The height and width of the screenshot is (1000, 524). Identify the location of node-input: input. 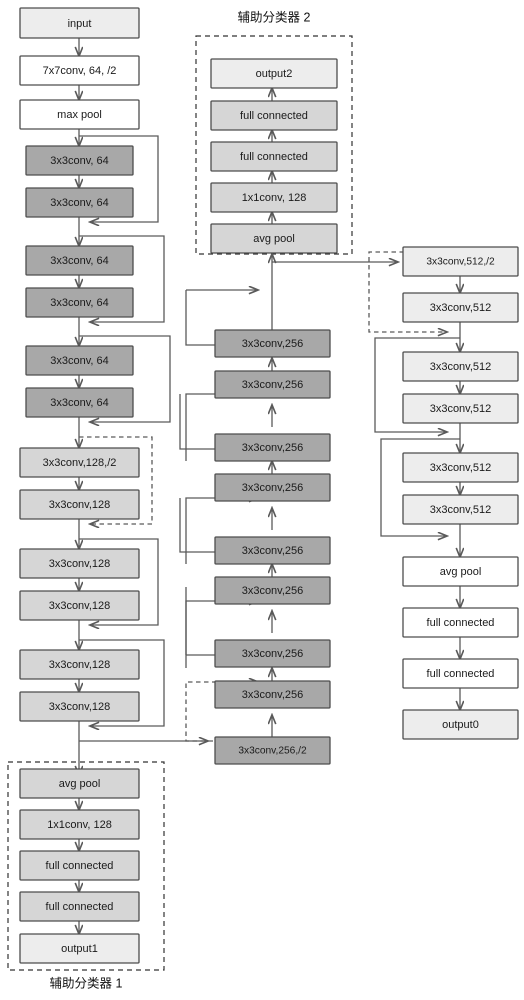
(79, 23).